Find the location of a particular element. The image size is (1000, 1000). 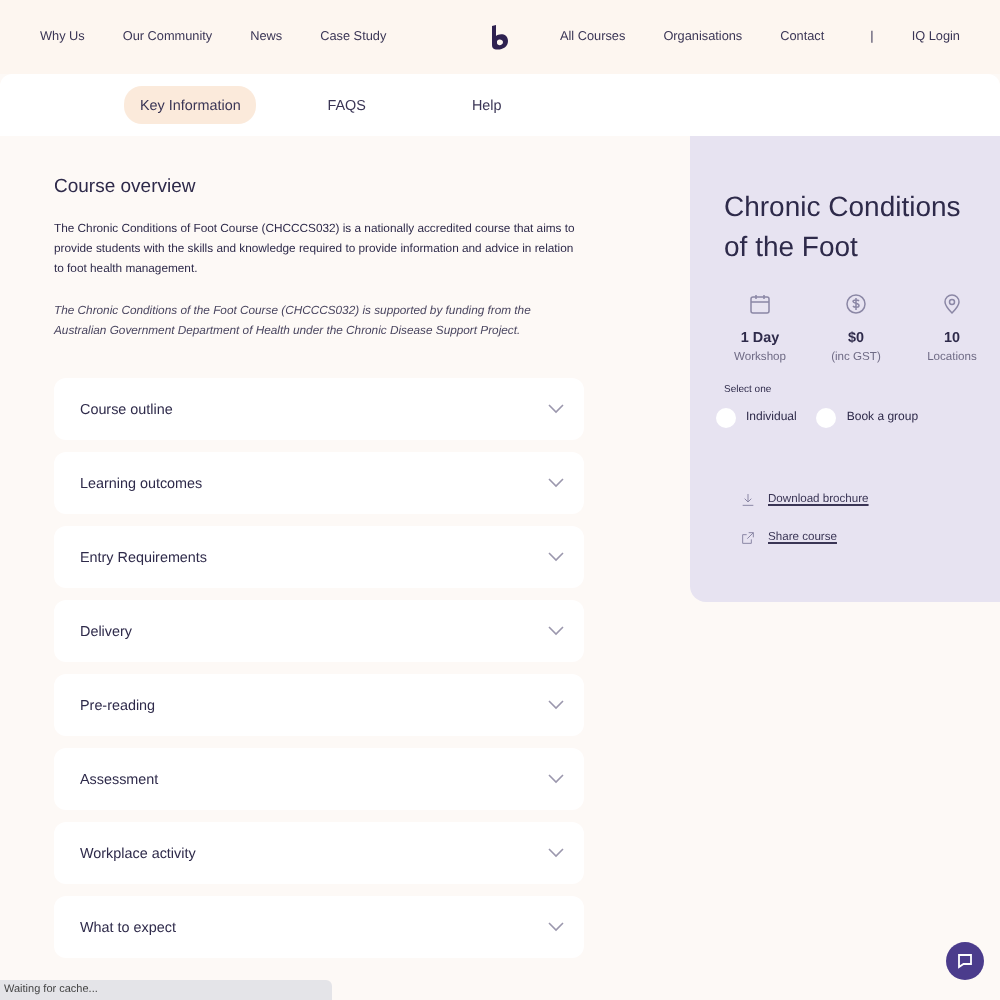

course-title: Chronic Conditions of the Foot is located at coordinates (843, 227).